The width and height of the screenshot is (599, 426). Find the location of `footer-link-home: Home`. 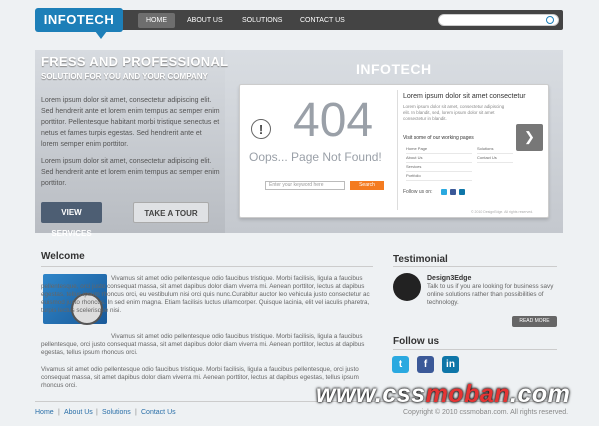

footer-link-home: Home is located at coordinates (44, 412).